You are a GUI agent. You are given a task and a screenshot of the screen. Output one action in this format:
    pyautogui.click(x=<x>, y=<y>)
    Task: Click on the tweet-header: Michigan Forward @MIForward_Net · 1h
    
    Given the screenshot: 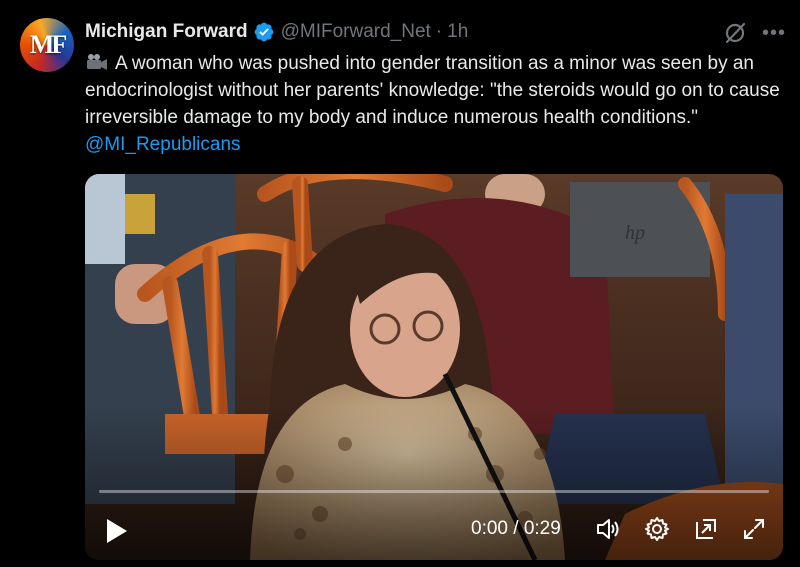 What is the action you would take?
    pyautogui.click(x=276, y=32)
    